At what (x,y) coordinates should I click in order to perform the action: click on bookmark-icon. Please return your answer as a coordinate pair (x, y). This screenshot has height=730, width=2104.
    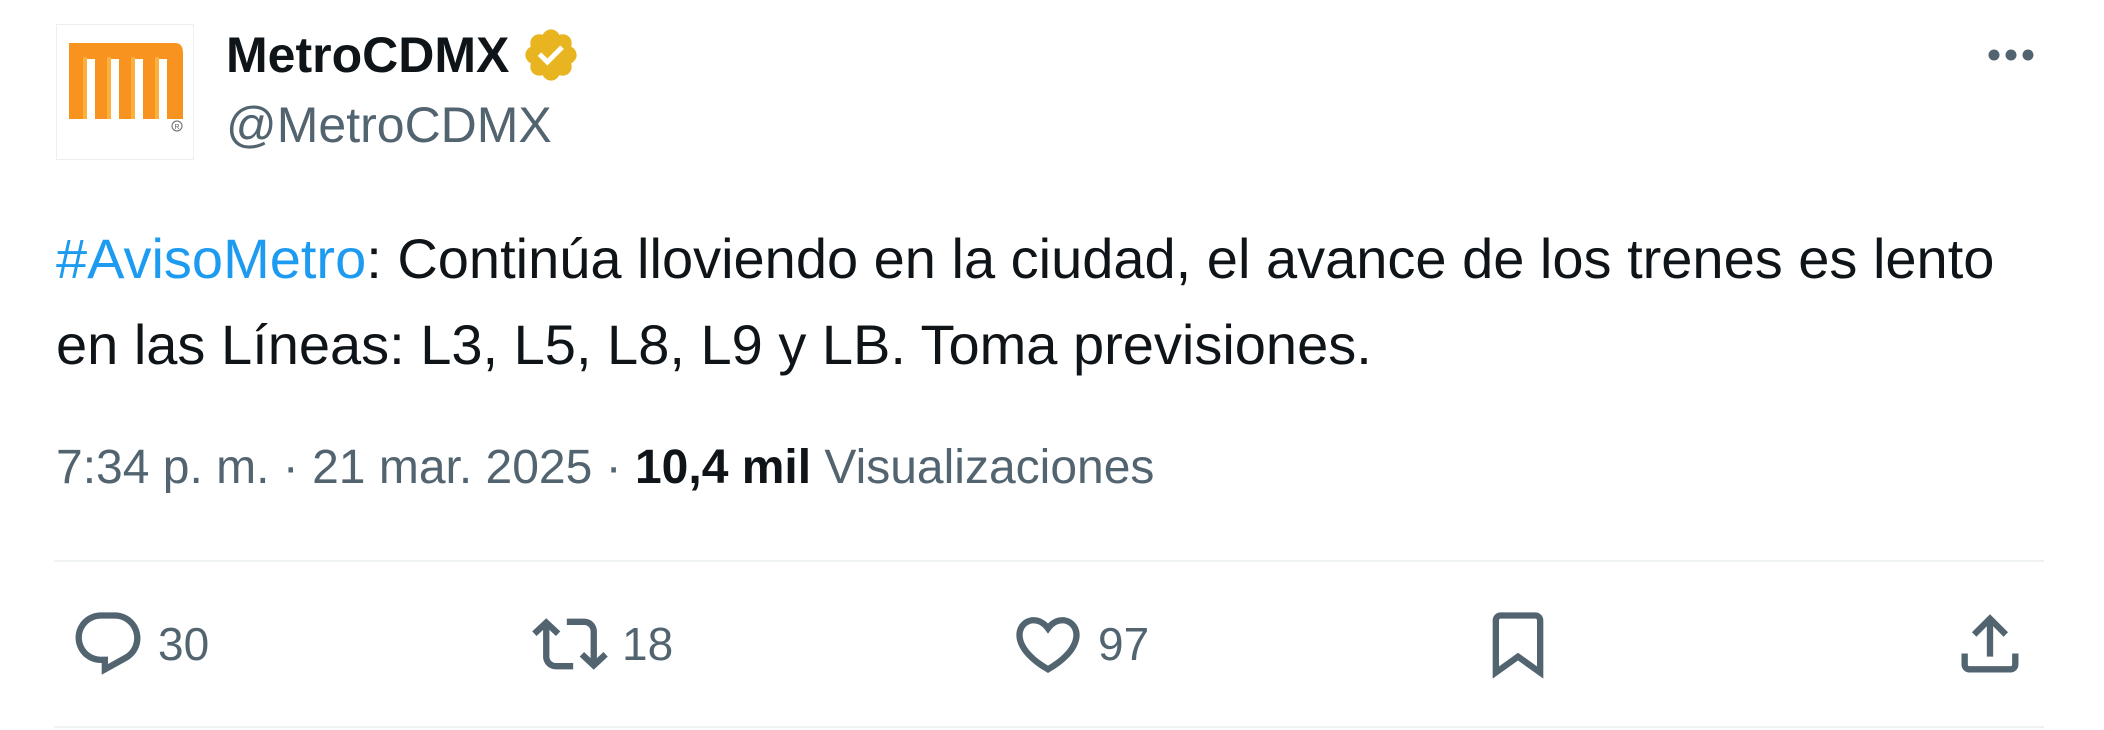
    Looking at the image, I should click on (1518, 645).